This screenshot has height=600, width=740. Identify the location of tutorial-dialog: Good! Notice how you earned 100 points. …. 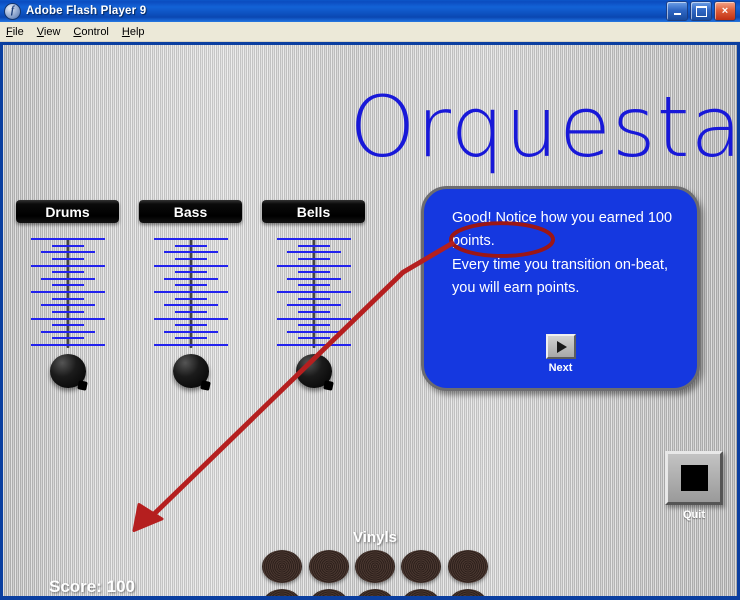
(560, 288).